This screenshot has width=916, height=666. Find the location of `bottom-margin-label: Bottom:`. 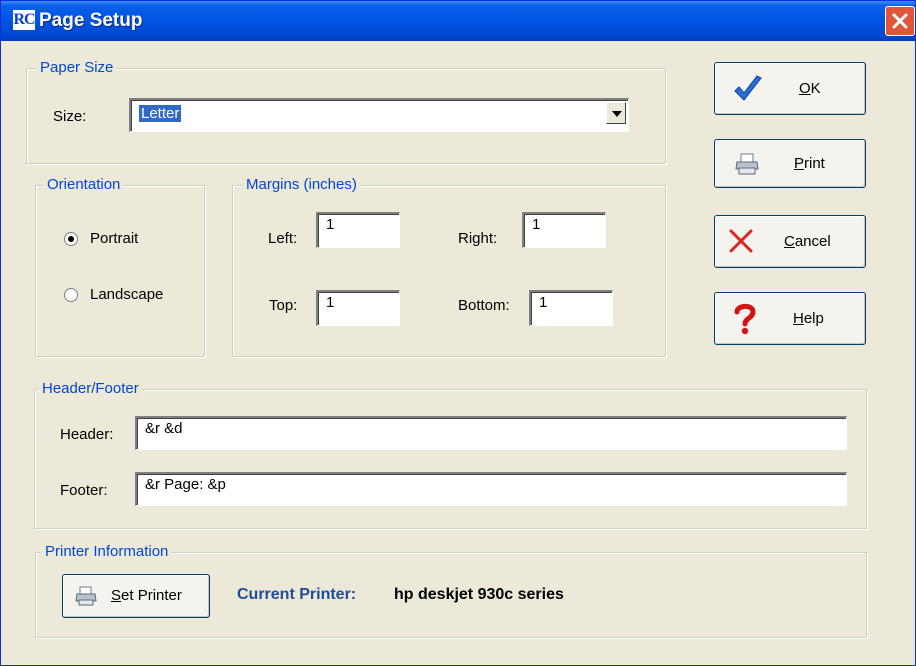

bottom-margin-label: Bottom: is located at coordinates (484, 305).